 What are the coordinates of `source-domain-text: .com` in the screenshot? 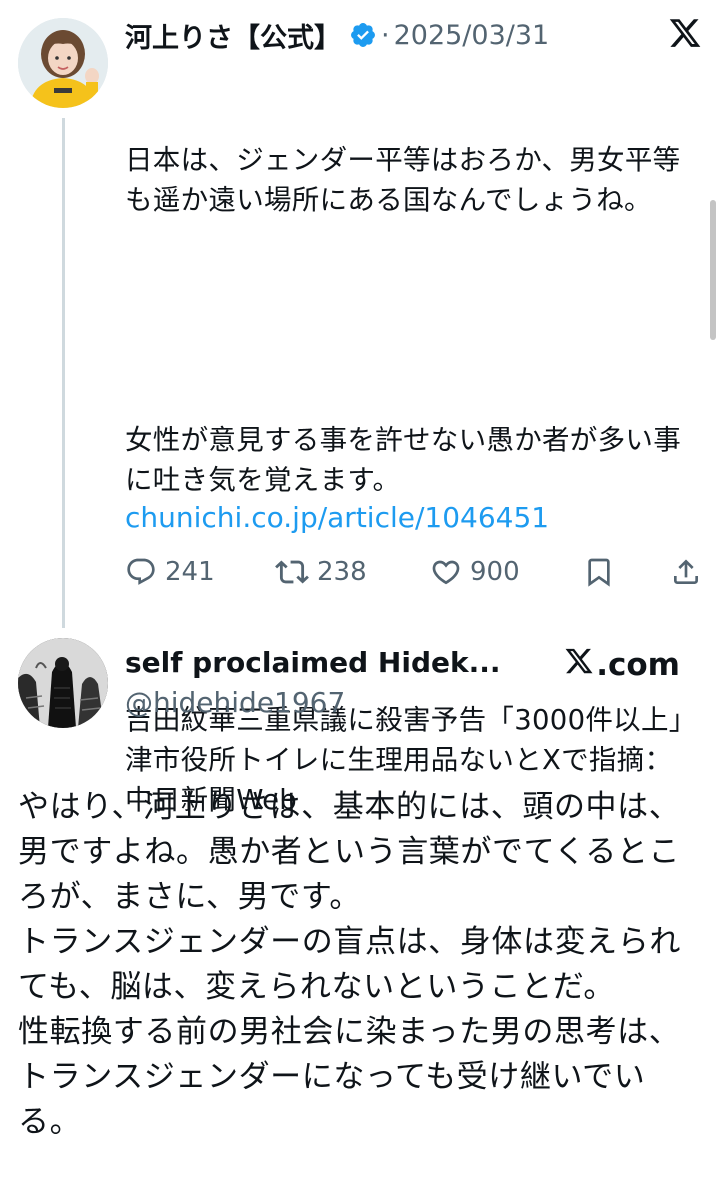 It's located at (638, 665).